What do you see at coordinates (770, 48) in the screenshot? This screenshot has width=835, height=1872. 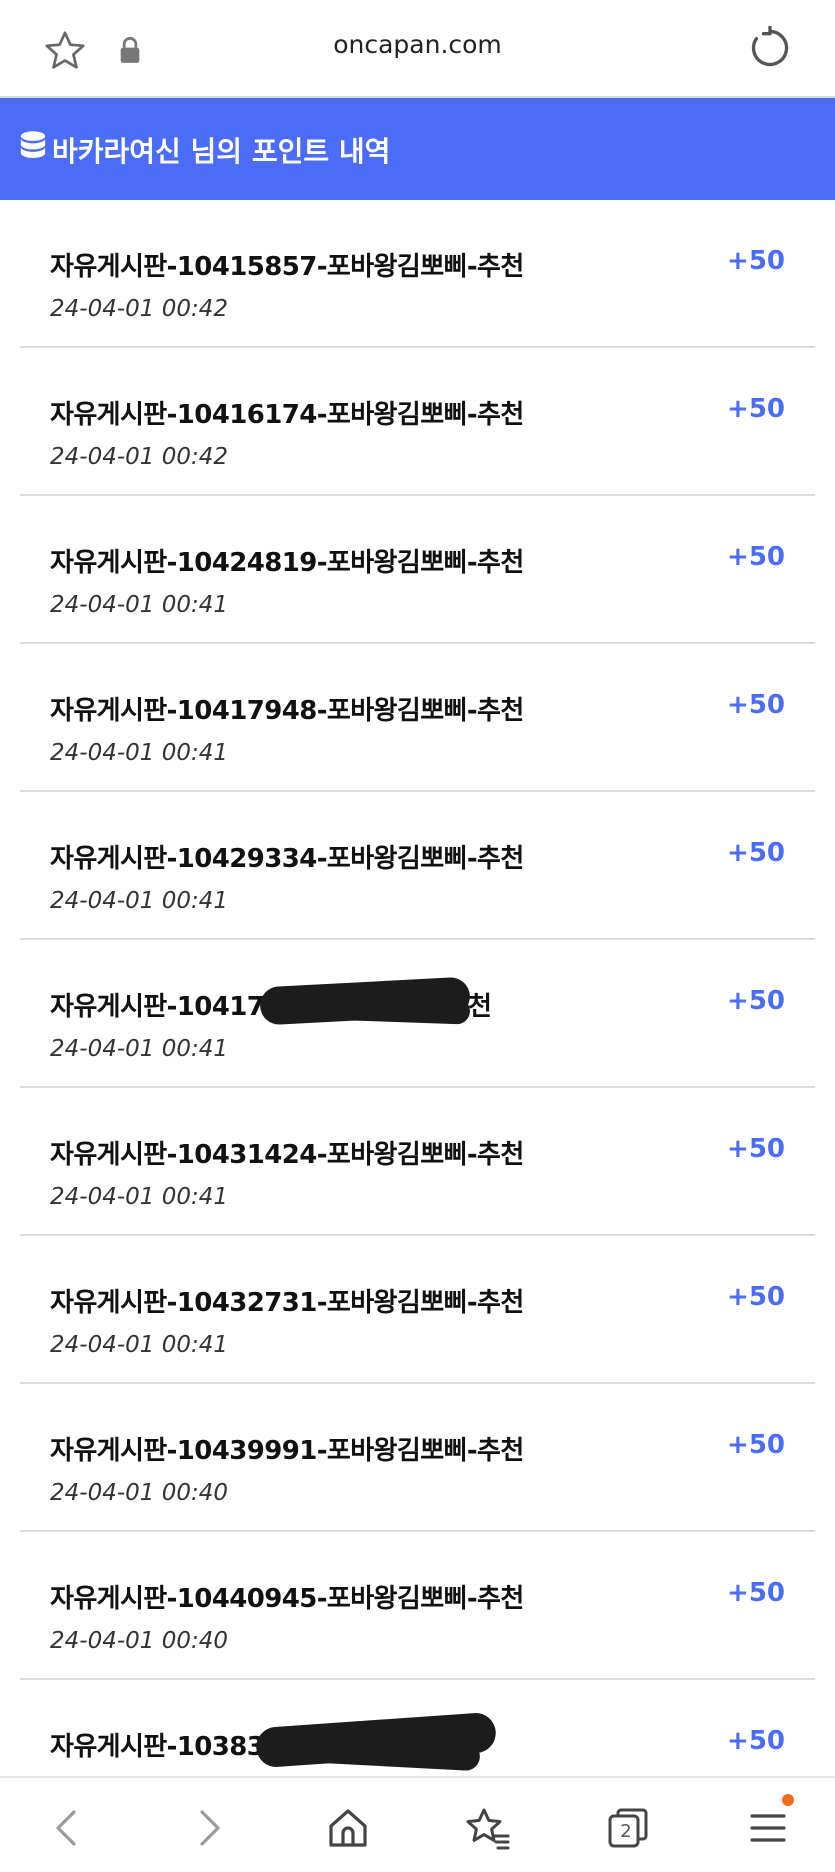 I see `reload-icon` at bounding box center [770, 48].